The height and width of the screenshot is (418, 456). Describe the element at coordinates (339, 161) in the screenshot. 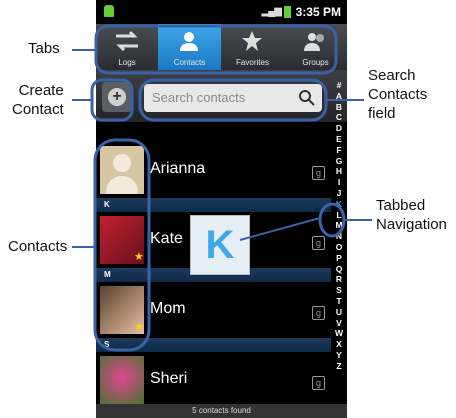

I see `alphabet-letter: G` at that location.